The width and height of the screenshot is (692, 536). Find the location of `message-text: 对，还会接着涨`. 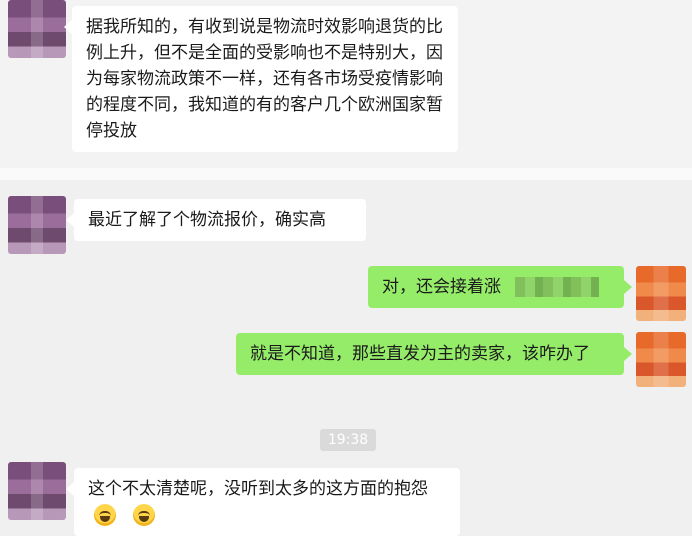

message-text: 对，还会接着涨 is located at coordinates (441, 287).